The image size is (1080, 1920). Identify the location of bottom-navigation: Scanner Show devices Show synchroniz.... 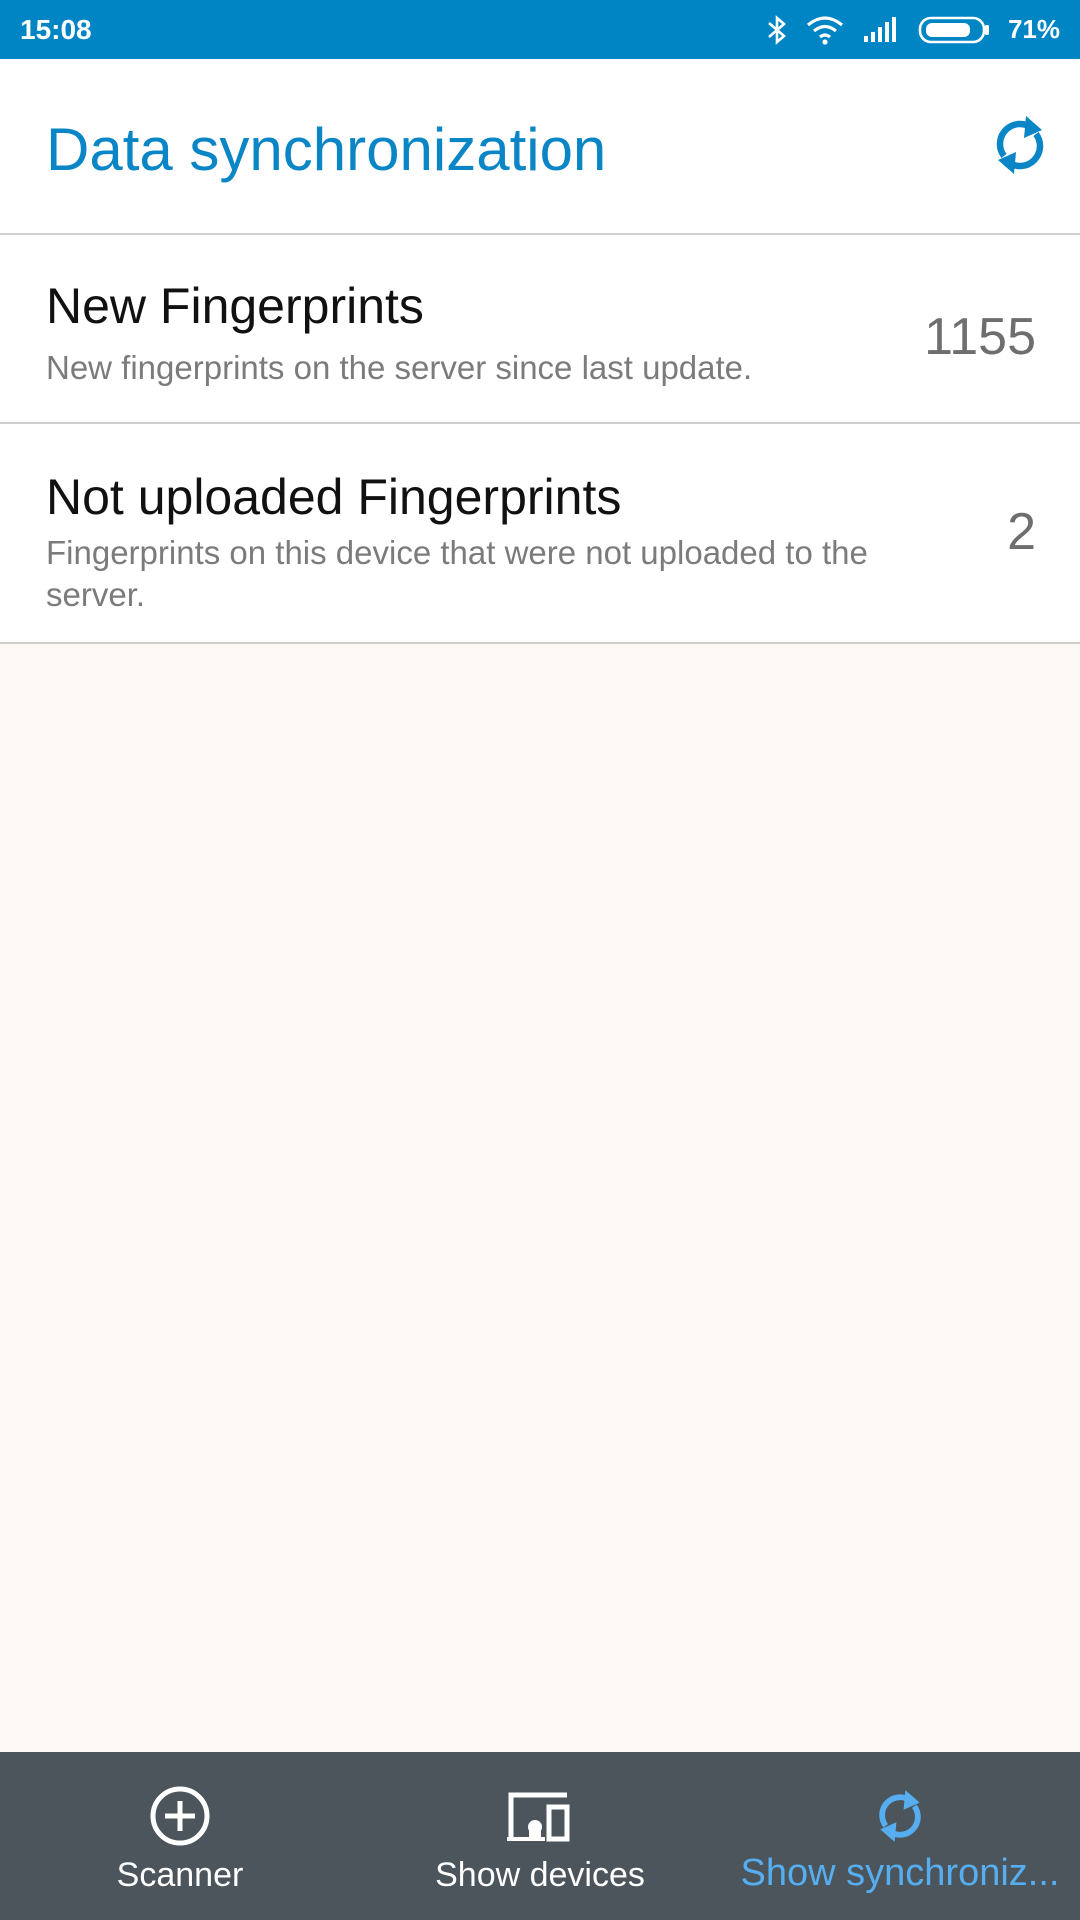
(540, 1836).